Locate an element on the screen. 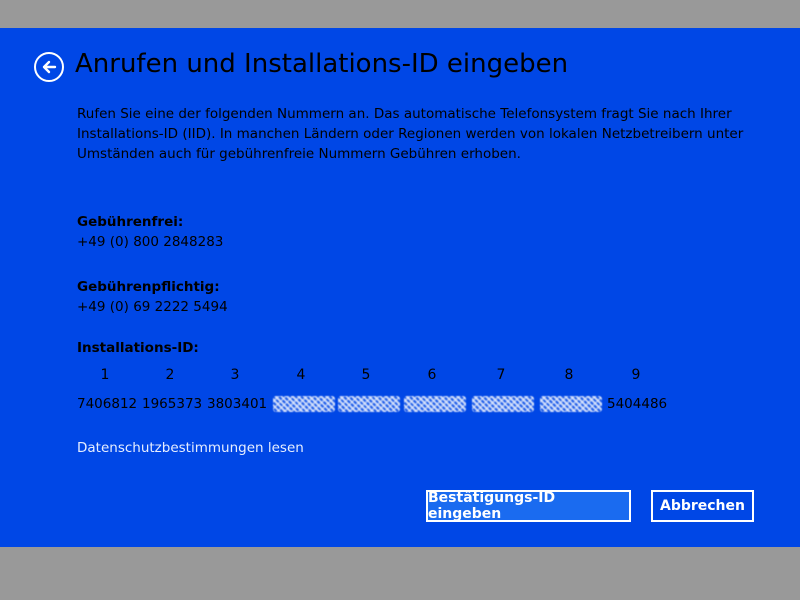 This screenshot has width=800, height=600. enter-confirmation-id-button: Bestätigungs-ID eingeben is located at coordinates (528, 506).